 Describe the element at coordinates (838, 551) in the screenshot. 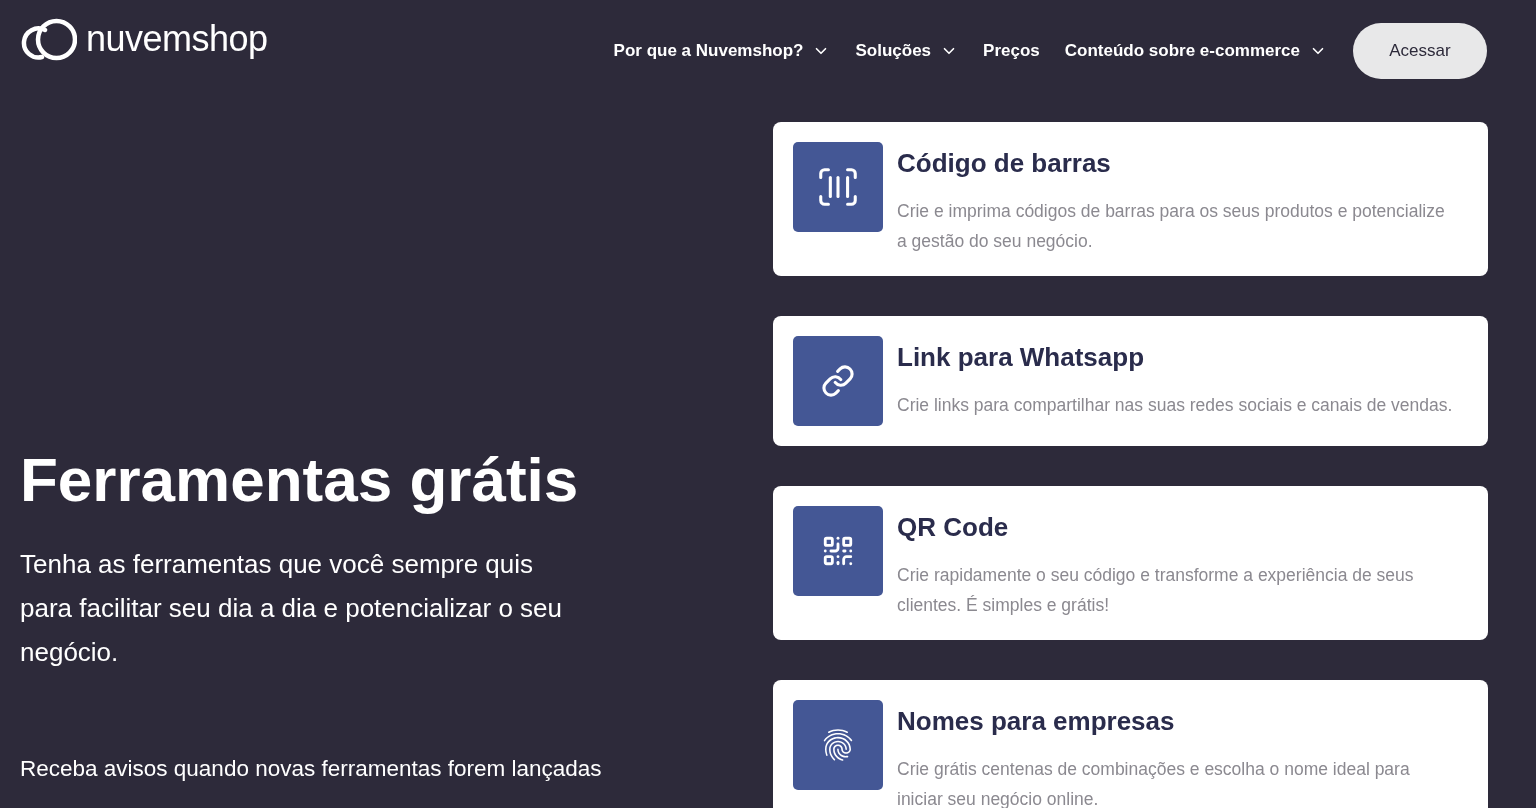

I see `qr-code-icon` at that location.